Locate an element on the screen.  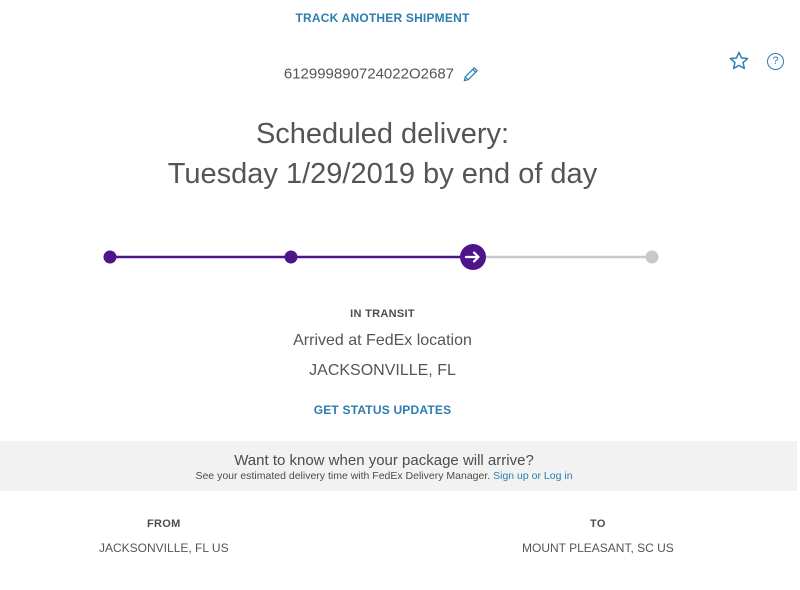
tracking-number: 612999890724022O2687 is located at coordinates (368, 74).